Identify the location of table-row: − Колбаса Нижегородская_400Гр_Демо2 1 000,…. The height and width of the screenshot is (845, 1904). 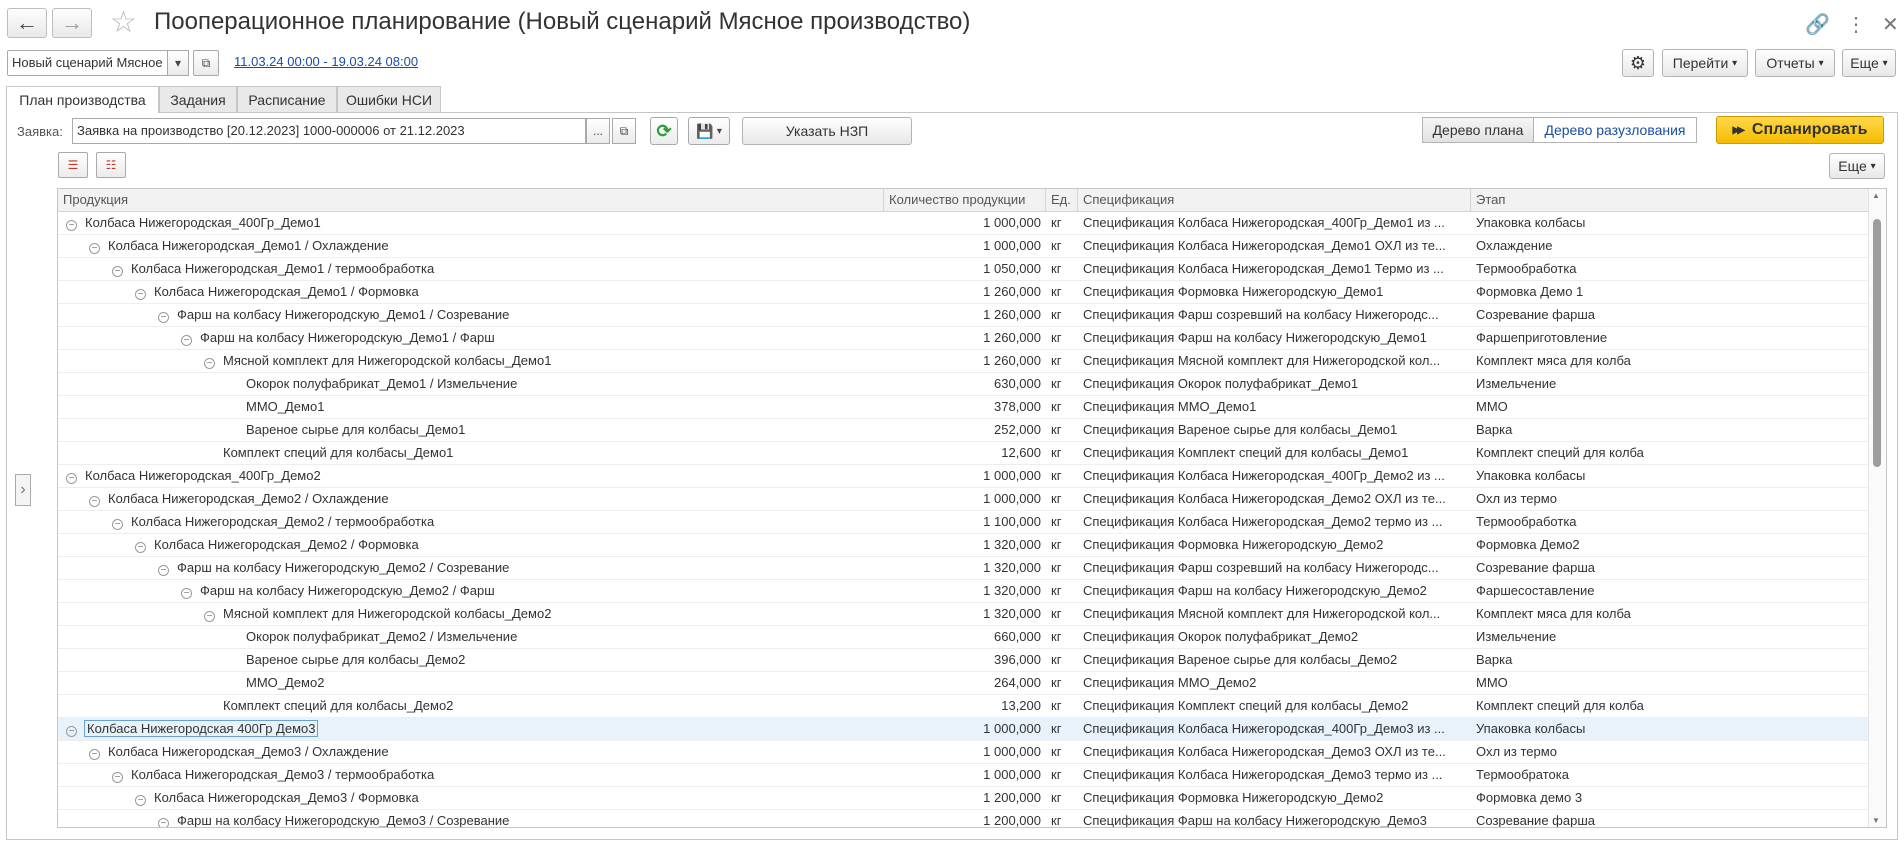
(964, 476).